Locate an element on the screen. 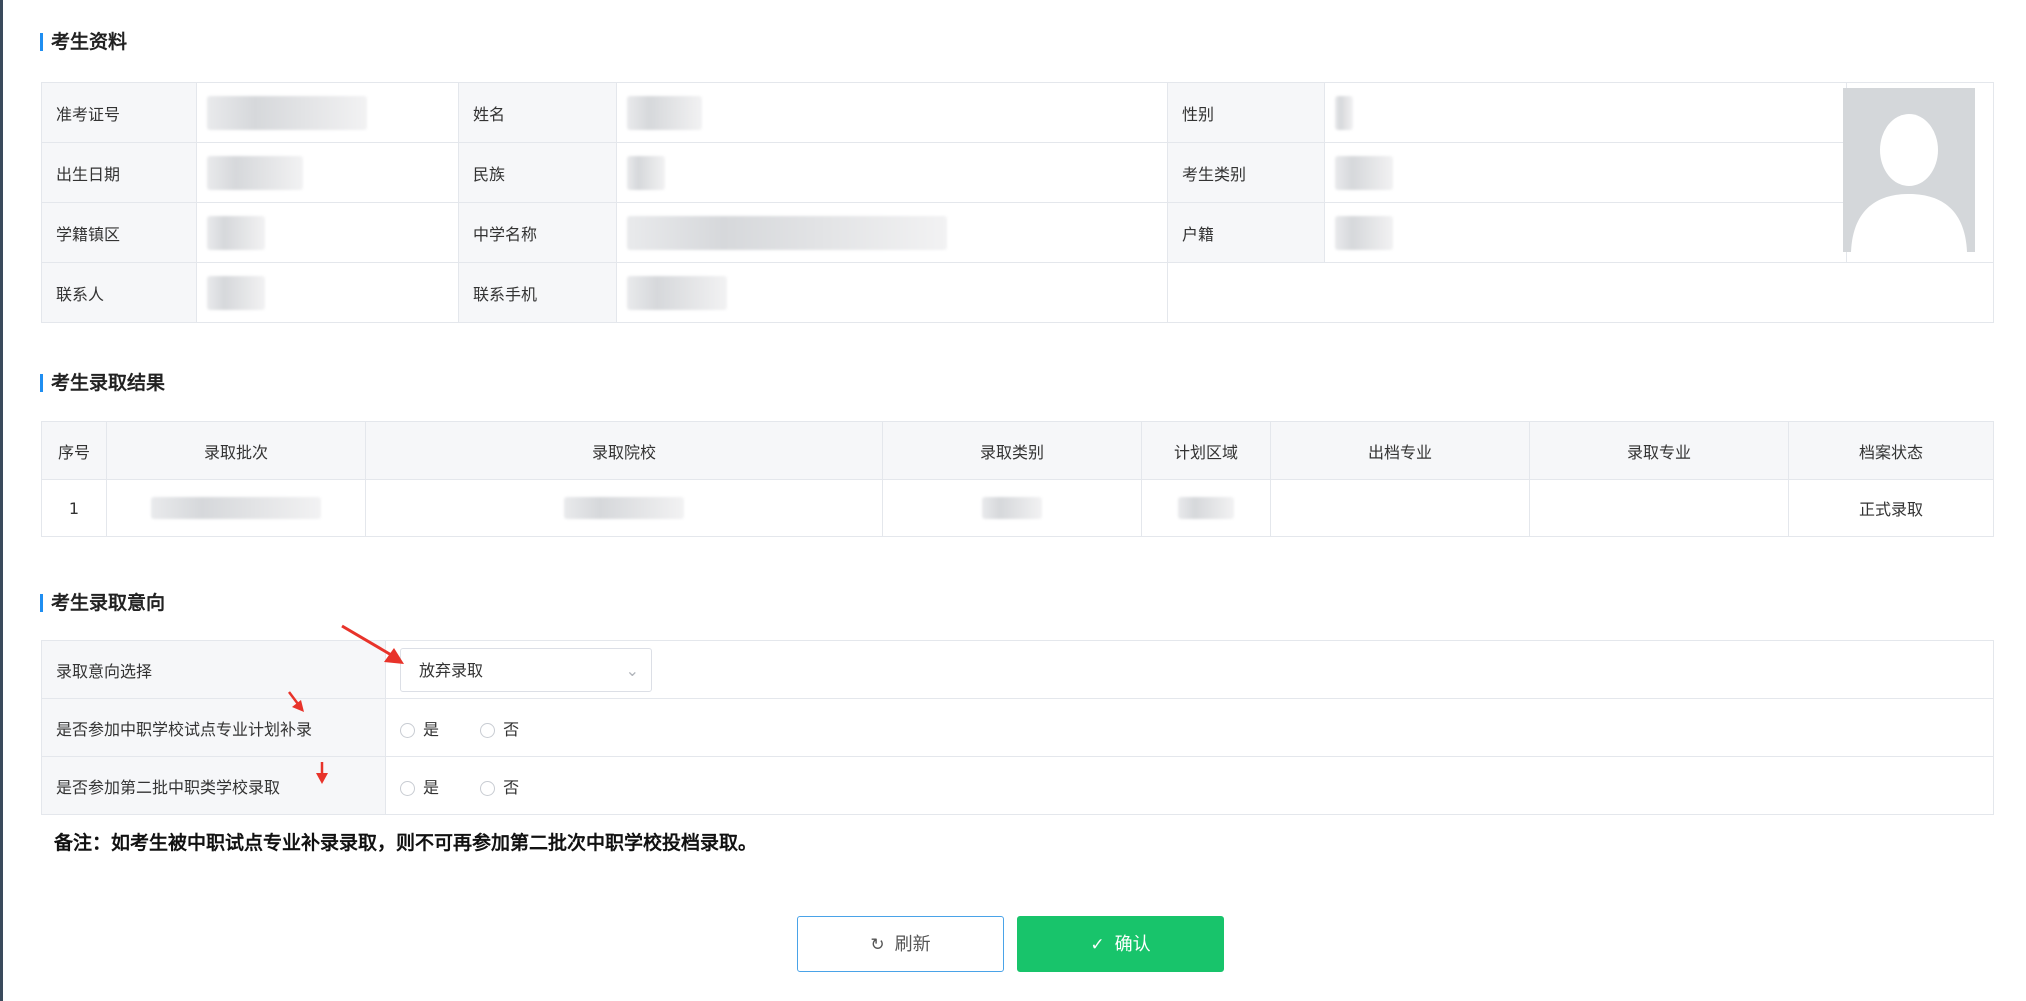 This screenshot has width=2026, height=1001. row-status: 正式录取 is located at coordinates (1891, 508).